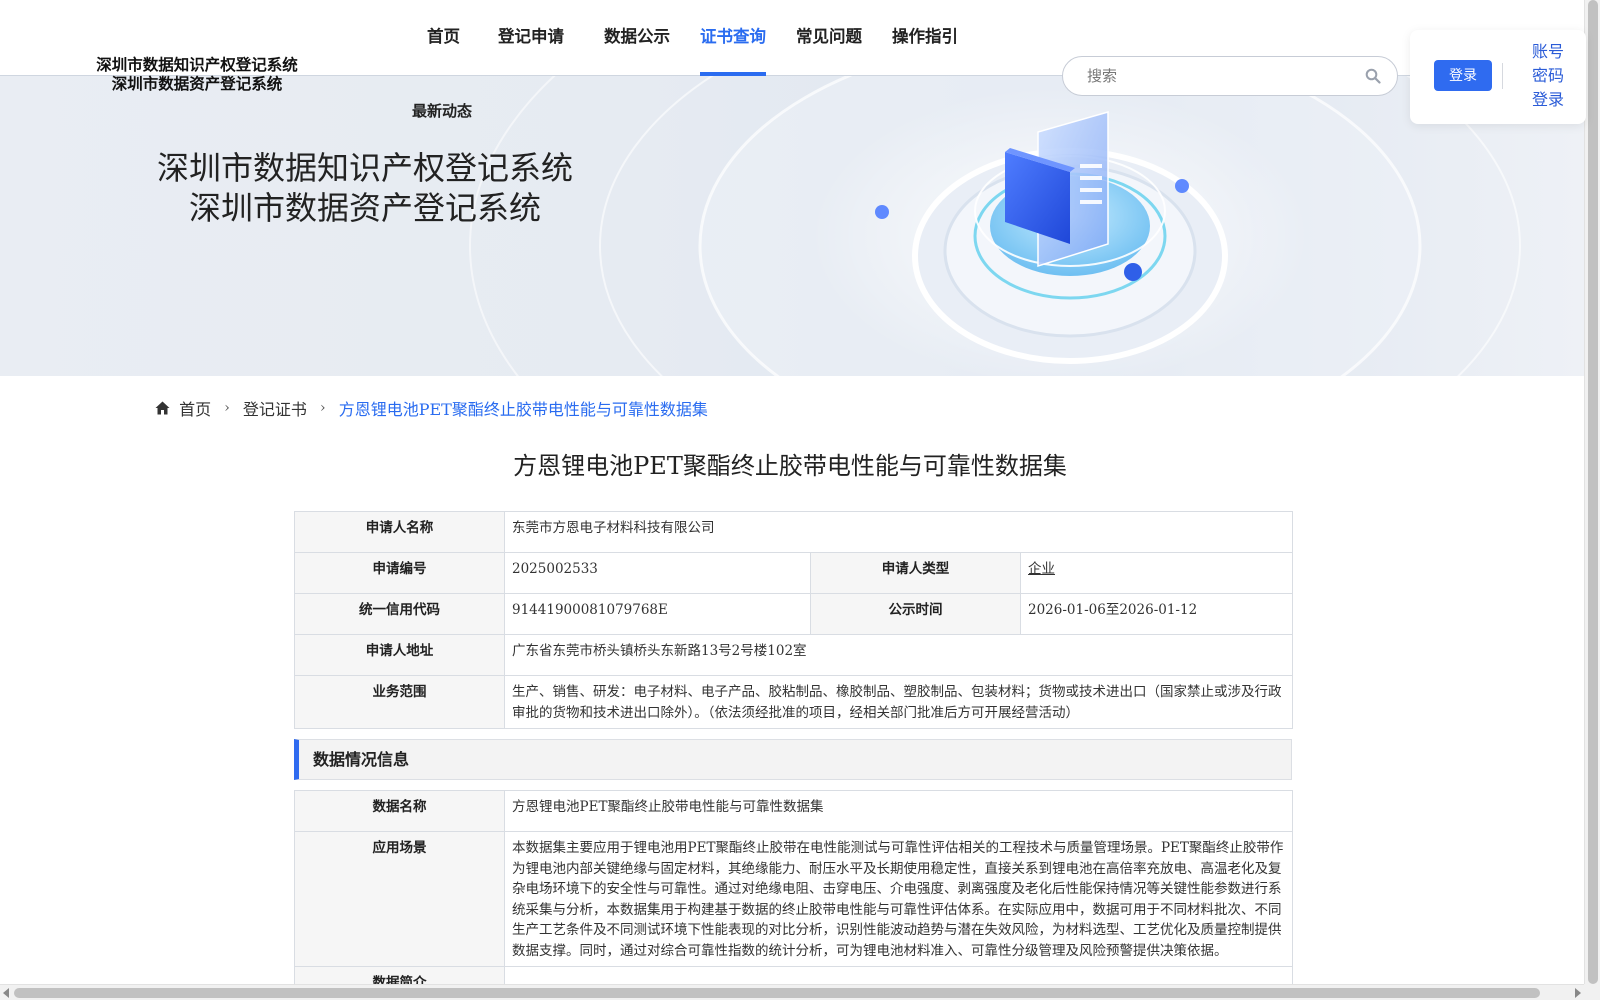  I want to click on account-link-text-2: 密码, so click(1547, 75).